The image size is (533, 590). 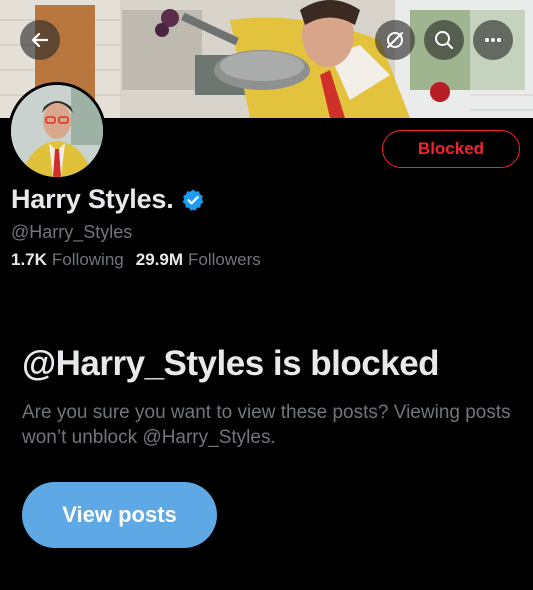 I want to click on back-arrow-icon, so click(x=40, y=40).